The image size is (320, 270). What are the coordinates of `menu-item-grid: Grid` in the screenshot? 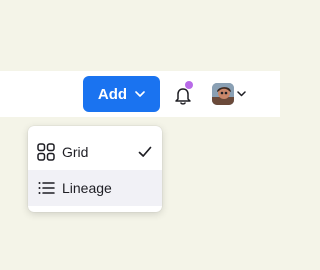 It's located at (95, 152).